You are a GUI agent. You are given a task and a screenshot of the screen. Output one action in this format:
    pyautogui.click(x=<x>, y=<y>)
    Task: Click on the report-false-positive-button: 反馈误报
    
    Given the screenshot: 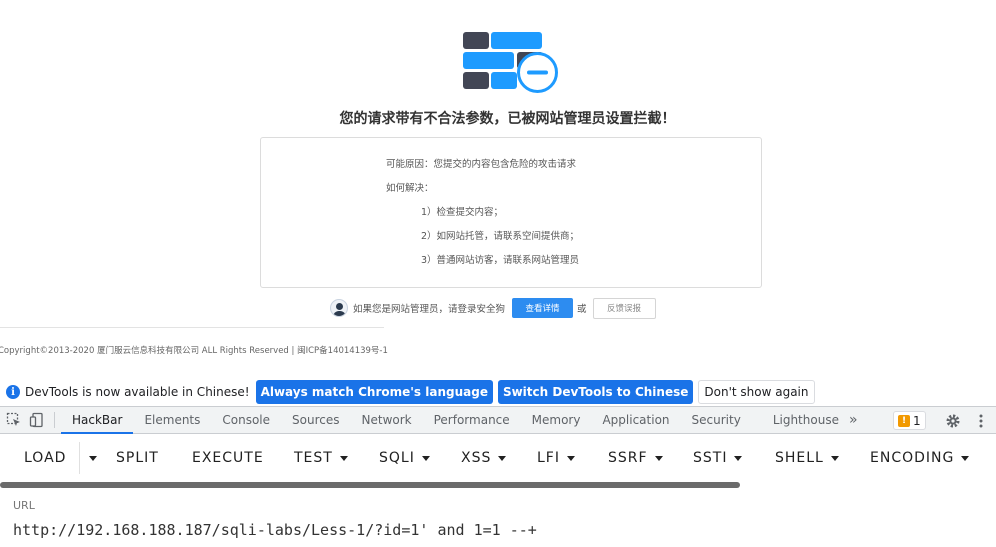 What is the action you would take?
    pyautogui.click(x=624, y=308)
    